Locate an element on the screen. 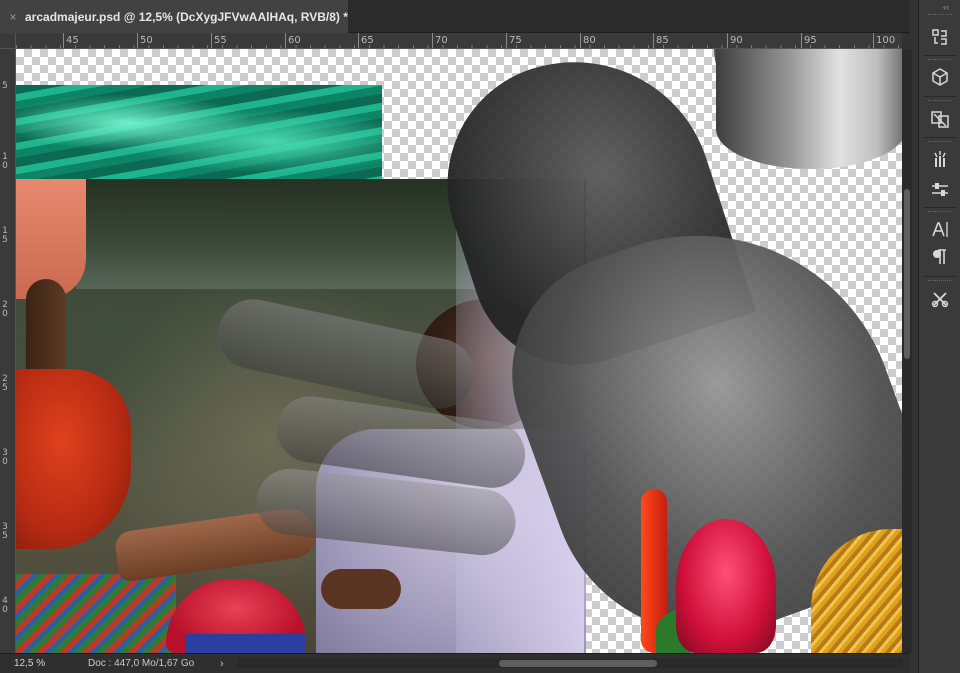  vertical-ruler: 5 1 0 1 5 2 0 2 5 3 0 3 5 4 0 is located at coordinates (8, 351).